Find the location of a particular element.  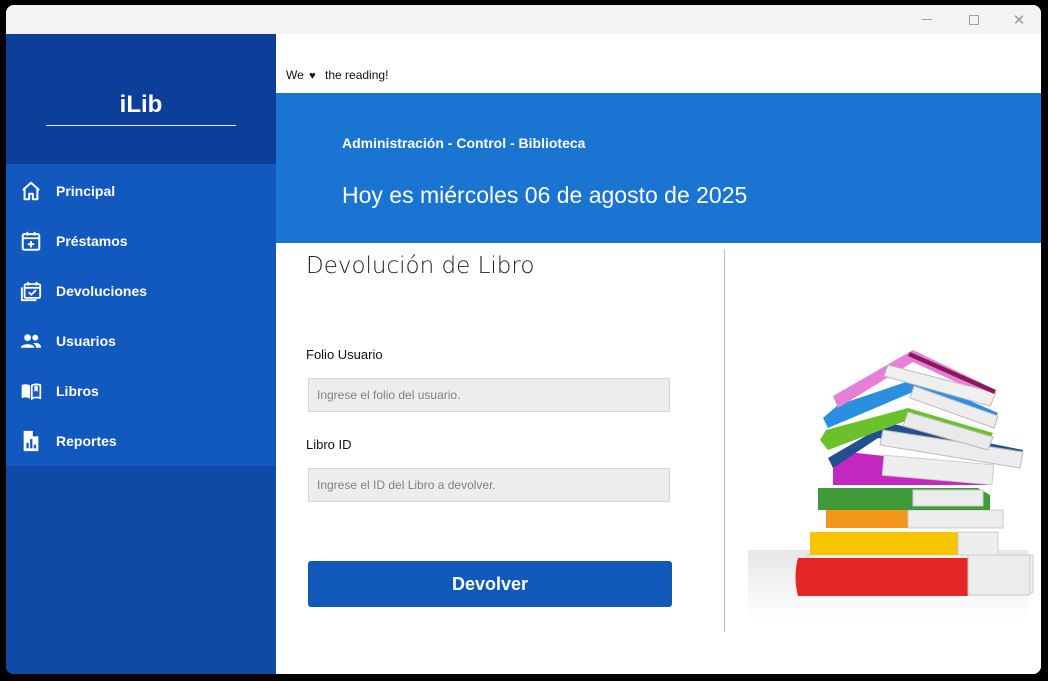

brand-divider is located at coordinates (141, 125).